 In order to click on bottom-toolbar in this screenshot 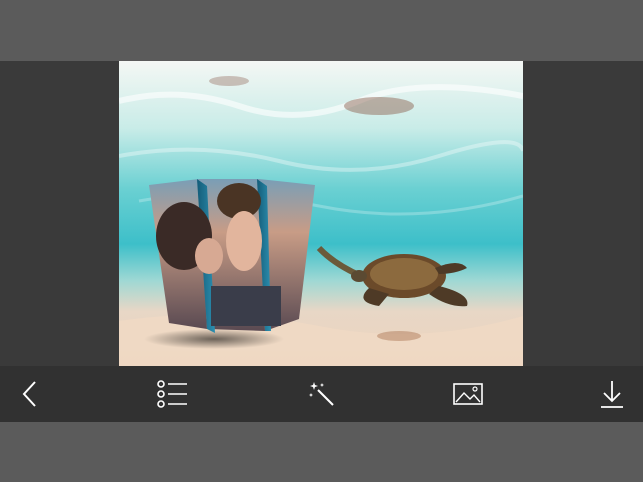, I will do `click(321, 394)`.